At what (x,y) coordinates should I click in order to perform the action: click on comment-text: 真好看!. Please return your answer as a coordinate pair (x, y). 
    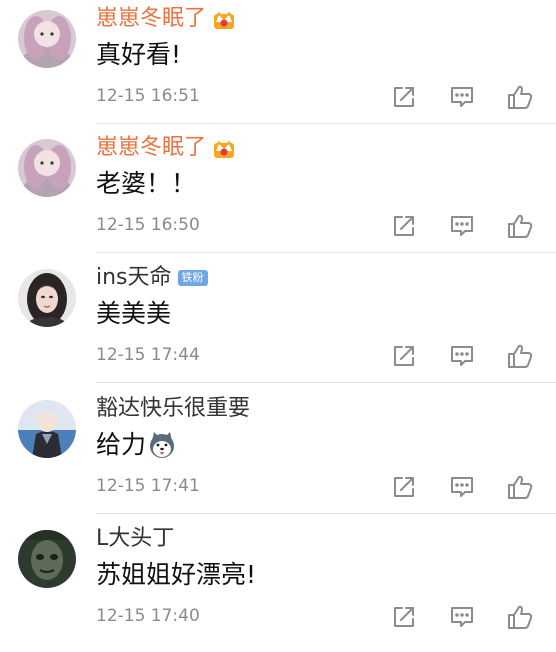
    Looking at the image, I should click on (138, 55).